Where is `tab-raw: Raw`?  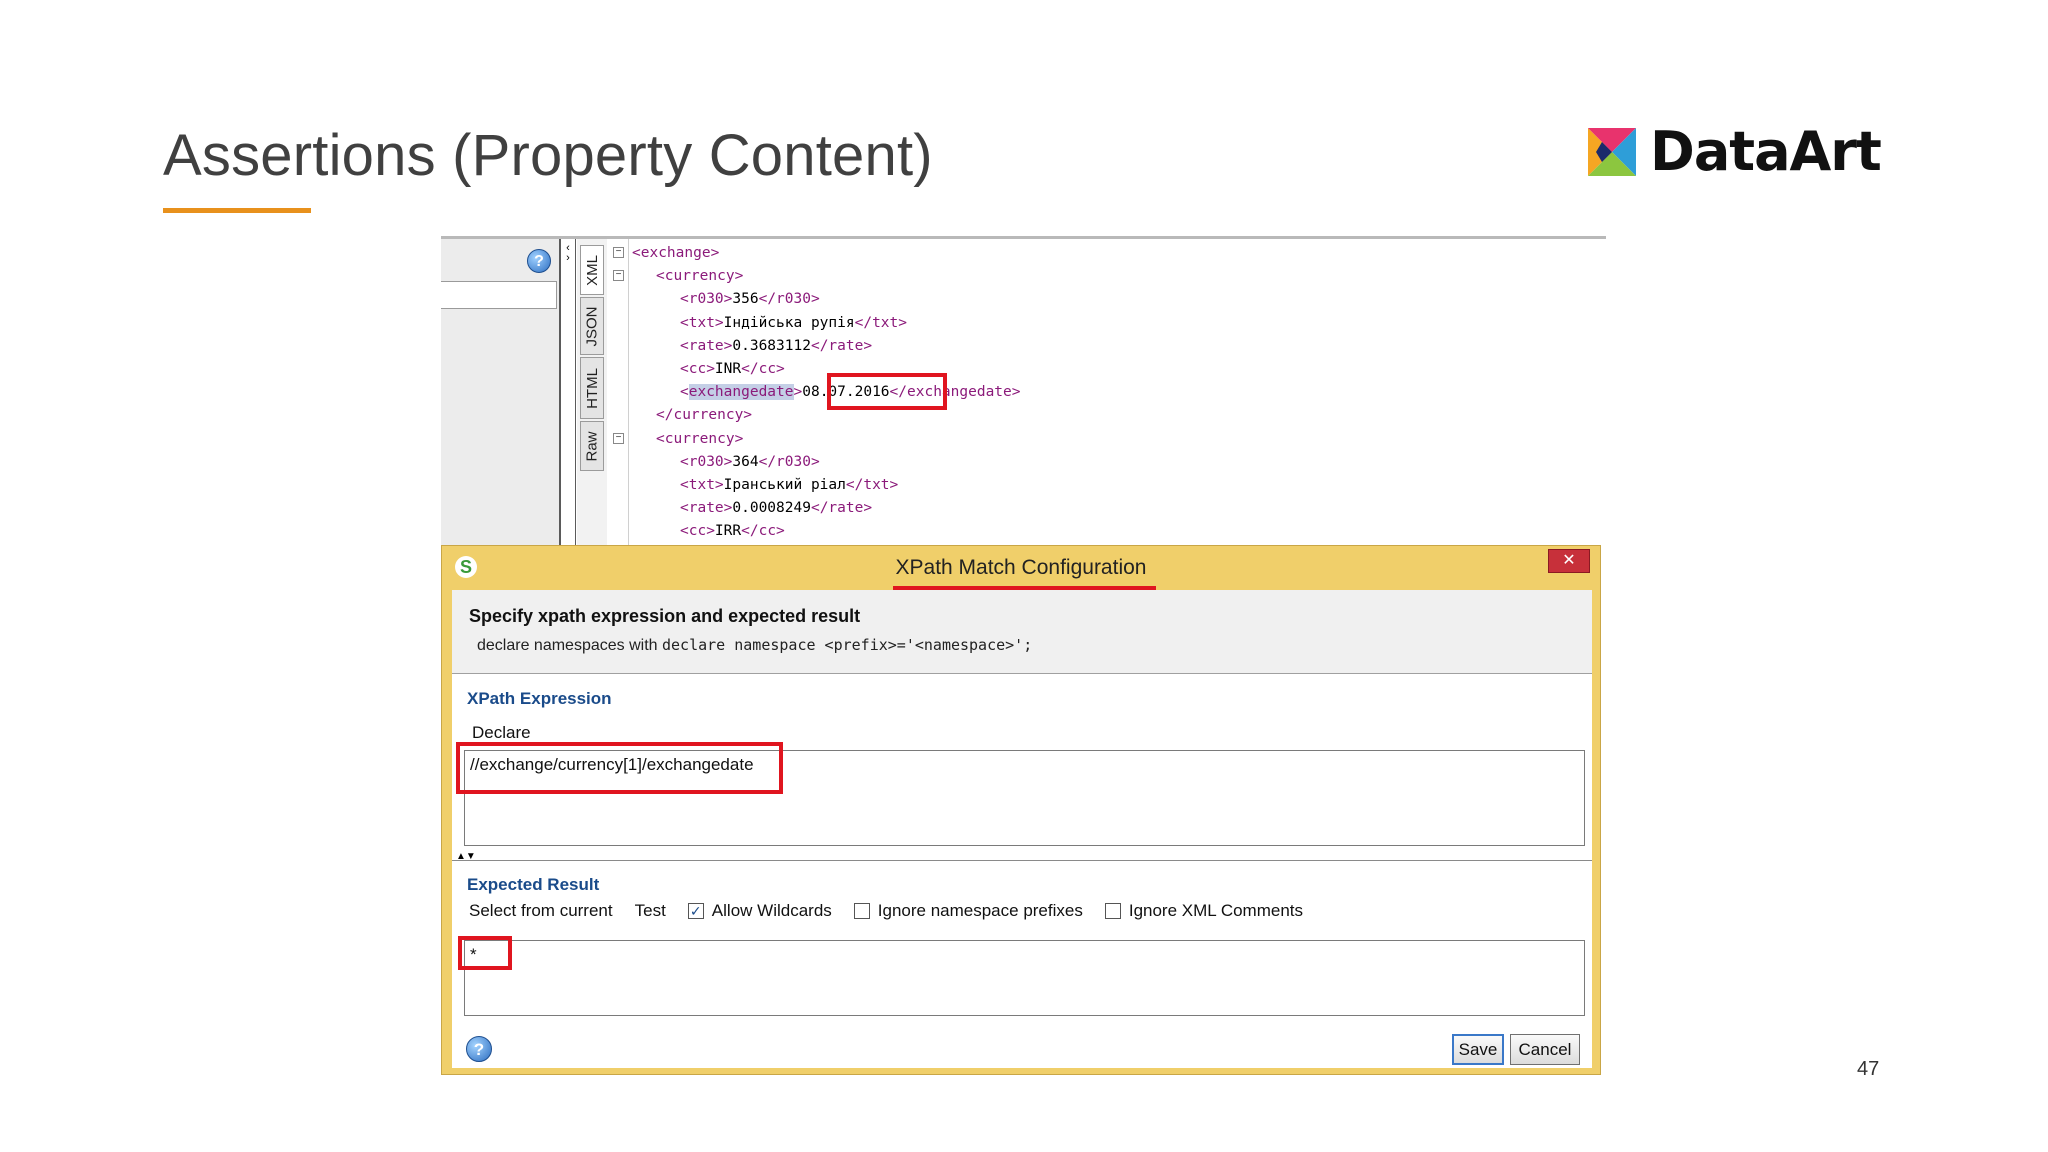 tab-raw: Raw is located at coordinates (592, 446).